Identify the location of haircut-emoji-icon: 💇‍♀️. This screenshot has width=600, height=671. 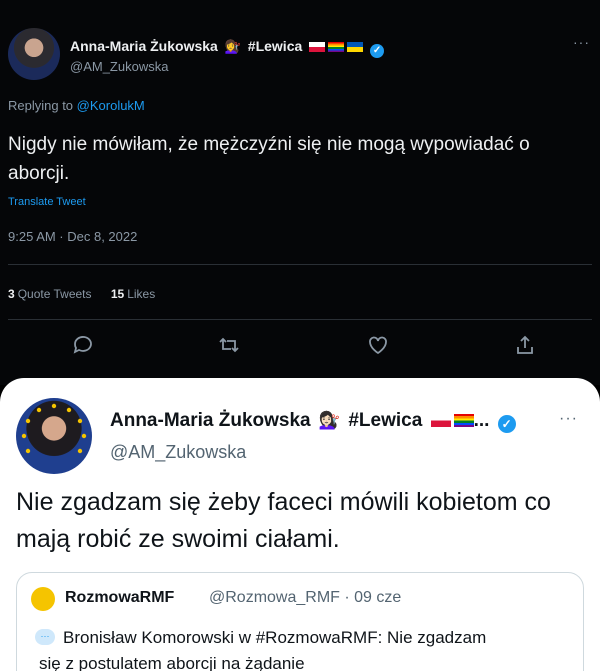
(232, 46).